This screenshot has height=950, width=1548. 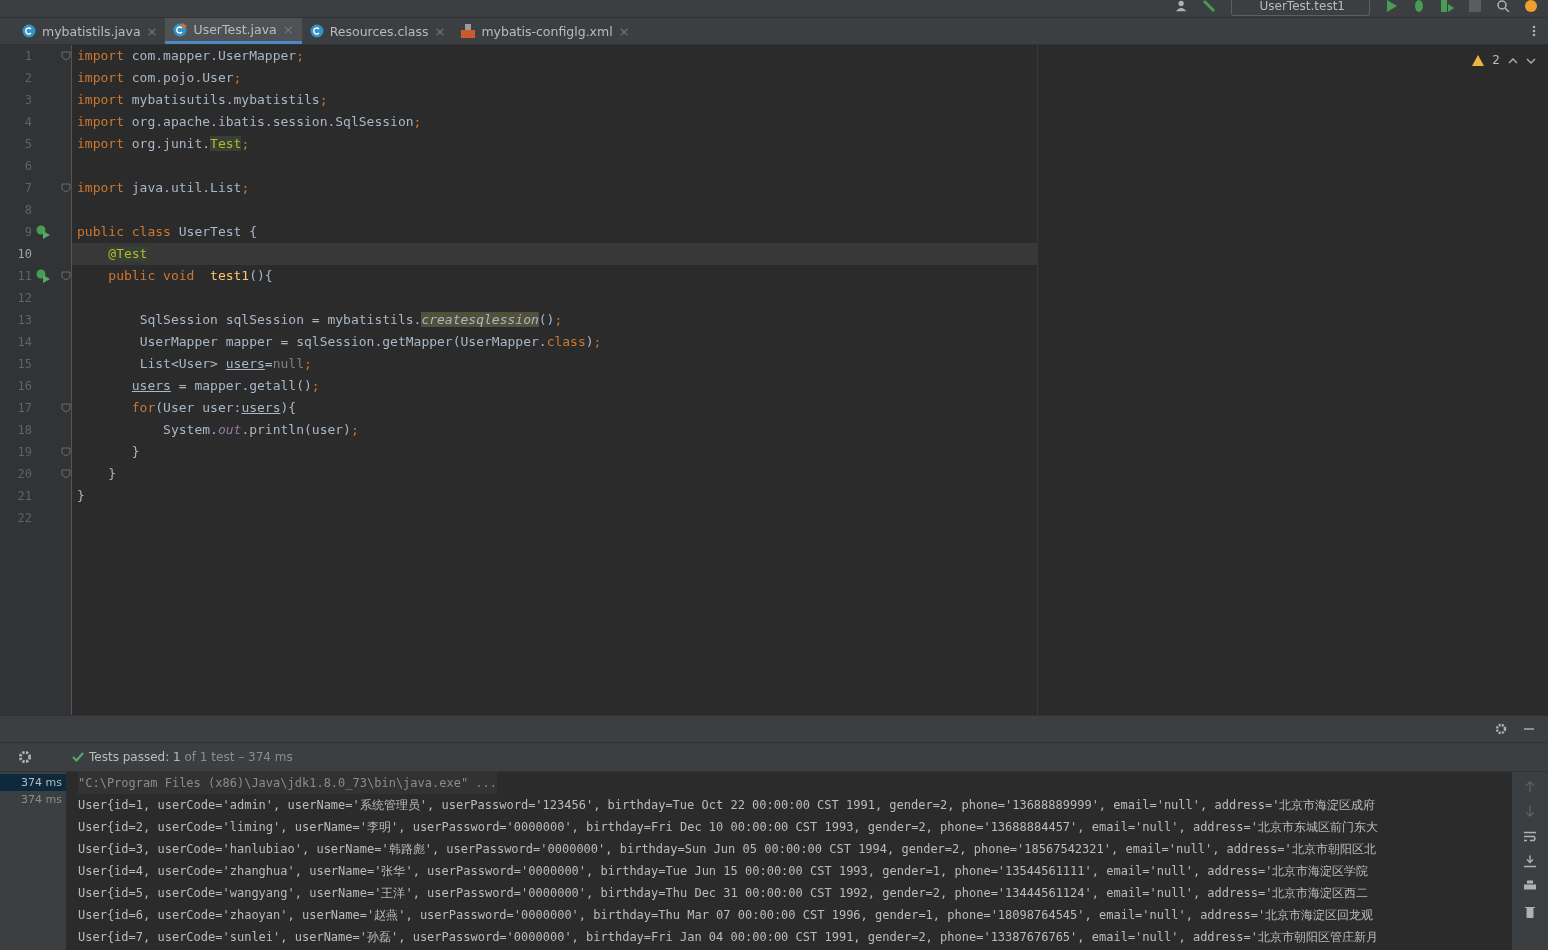 What do you see at coordinates (727, 849) in the screenshot?
I see `console-output-line: User{id=3, userCode='hanlubiao', userName='韩路彪', userPassword='0000000', birthday=Sun Jun 05 00:00:00 CST 1994, gender=2, phone='18567542321', email='null', address='北京市朝阳区北` at bounding box center [727, 849].